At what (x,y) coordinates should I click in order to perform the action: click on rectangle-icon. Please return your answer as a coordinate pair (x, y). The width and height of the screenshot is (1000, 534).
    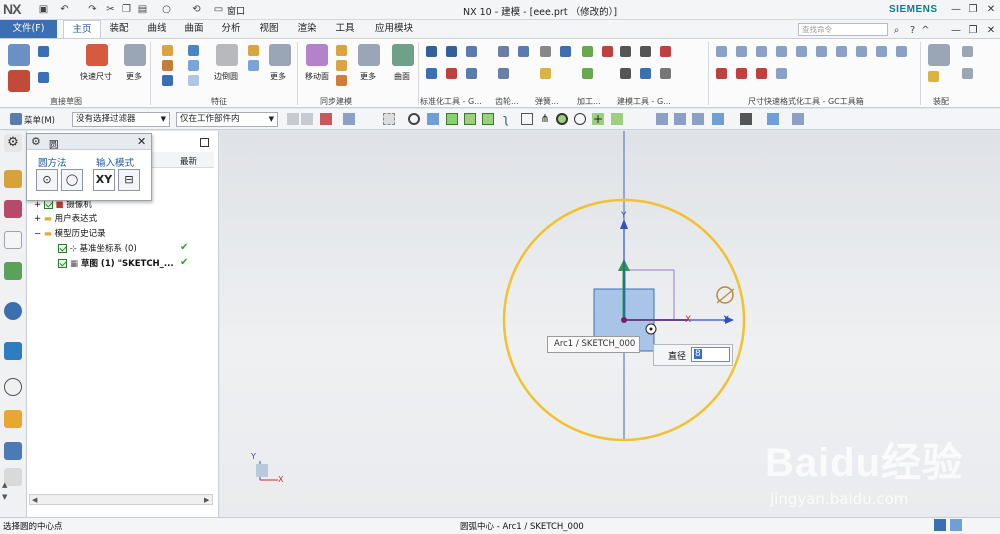
    Looking at the image, I should click on (43, 77).